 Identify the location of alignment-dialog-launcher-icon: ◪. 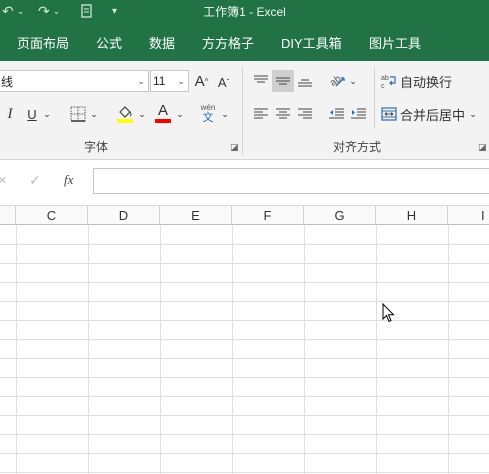
(482, 147).